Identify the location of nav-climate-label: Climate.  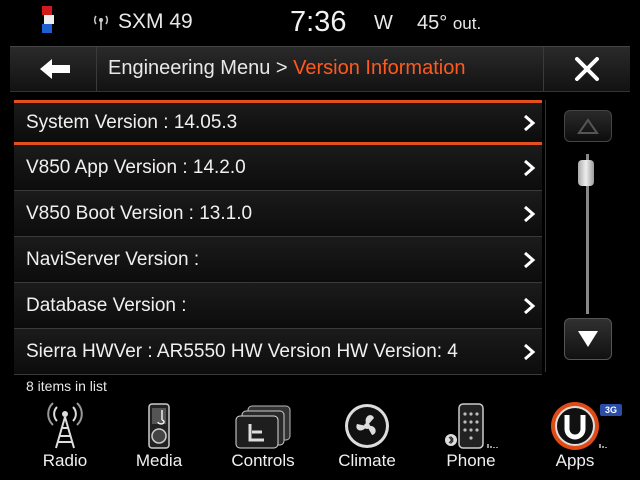
(367, 460).